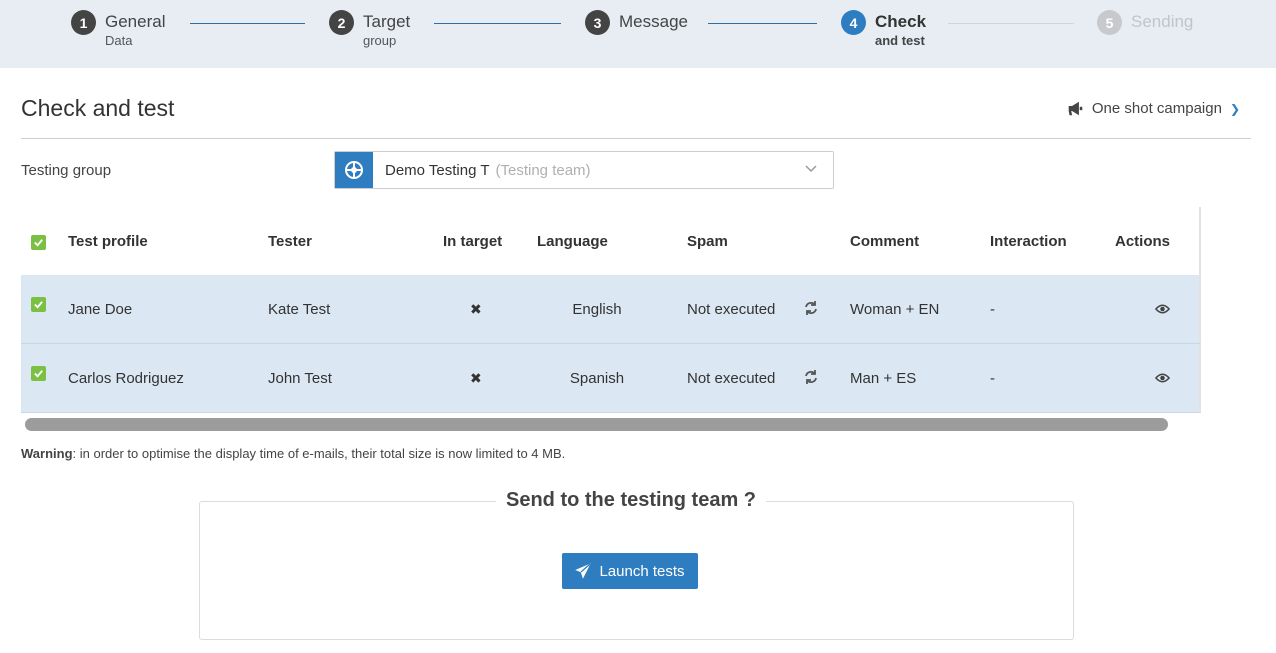  What do you see at coordinates (895, 309) in the screenshot?
I see `cell-comment: Woman + EN` at bounding box center [895, 309].